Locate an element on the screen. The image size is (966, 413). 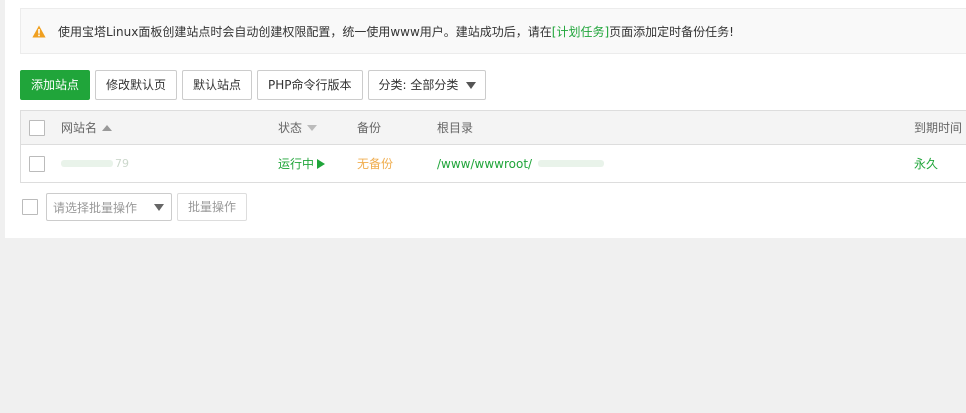
table-header: 网站名 状态 备份 根目录 到期时间 is located at coordinates (493, 128).